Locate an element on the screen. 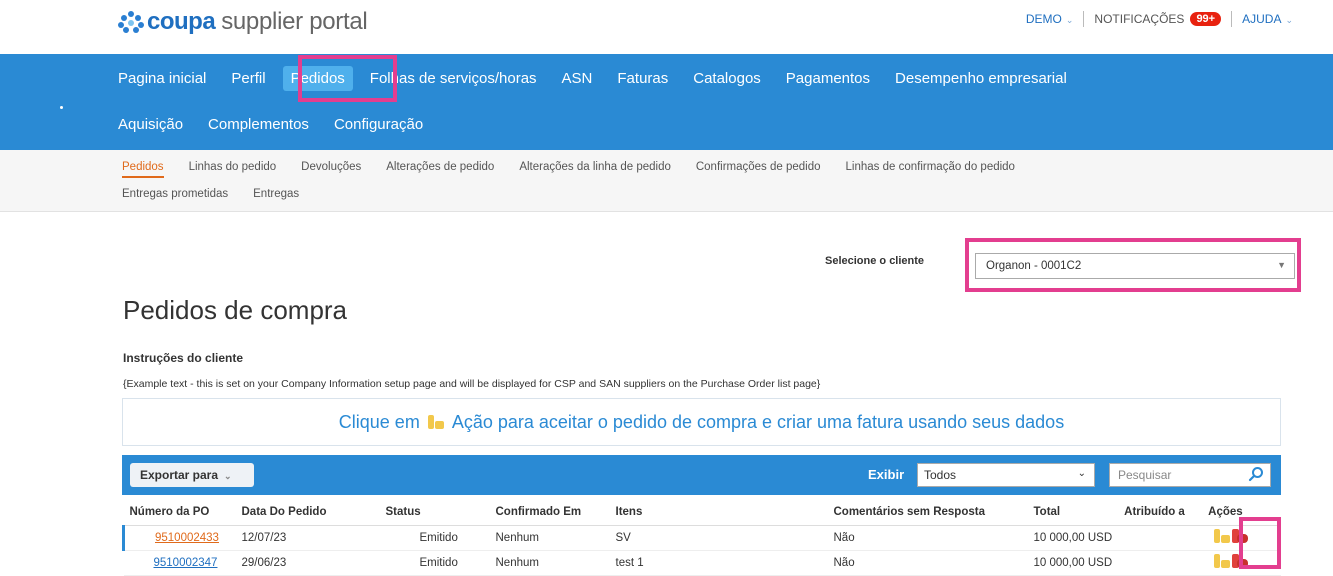 The width and height of the screenshot is (1333, 576). notifications-badge: 99+ is located at coordinates (1206, 19).